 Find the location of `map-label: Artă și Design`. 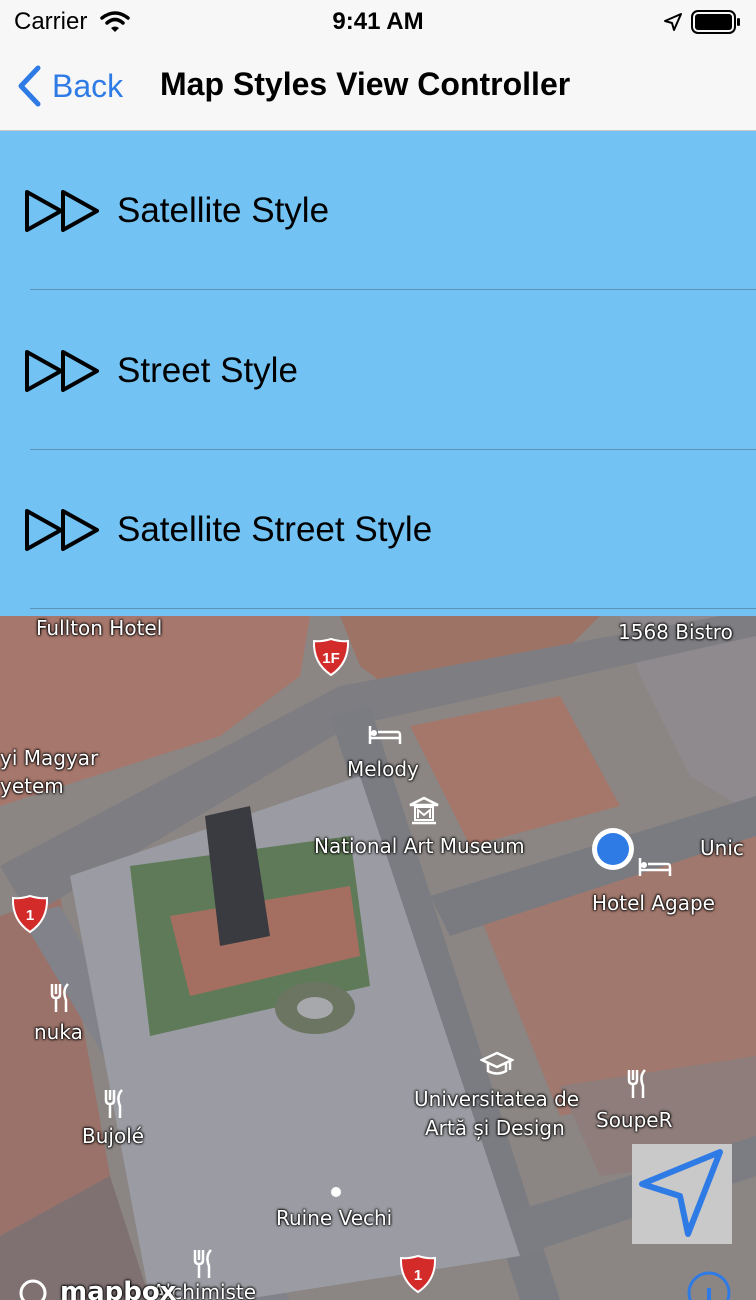

map-label: Artă și Design is located at coordinates (495, 1128).